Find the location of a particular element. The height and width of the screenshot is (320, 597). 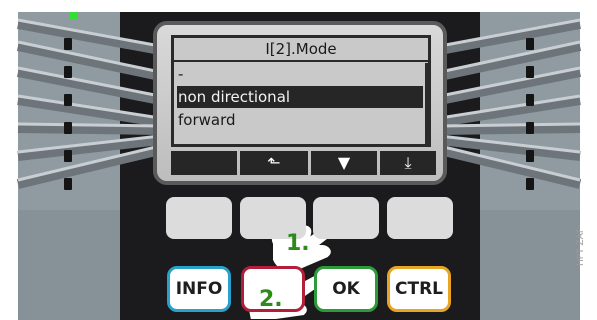

option-non-directional-selected: non directional is located at coordinates (300, 97).